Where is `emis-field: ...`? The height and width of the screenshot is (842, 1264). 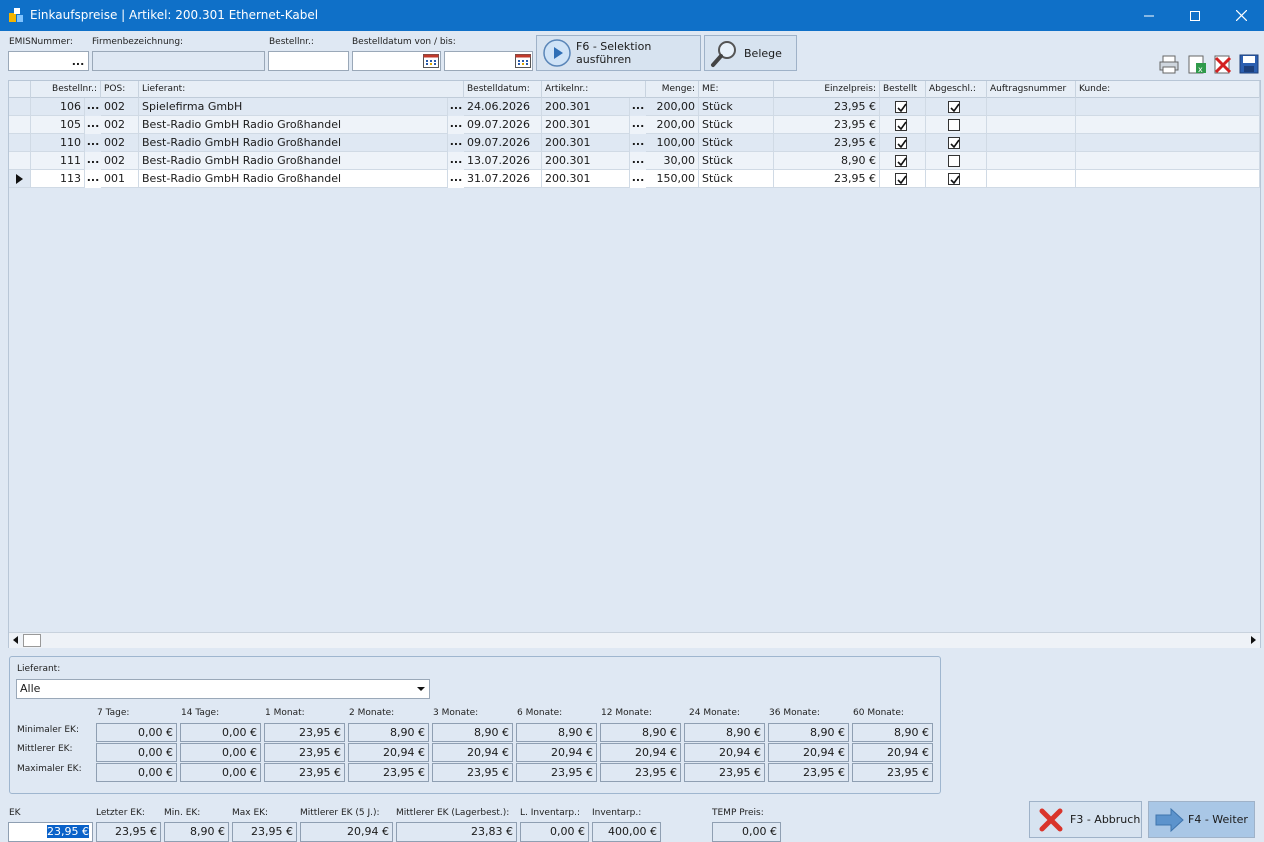 emis-field: ... is located at coordinates (48, 61).